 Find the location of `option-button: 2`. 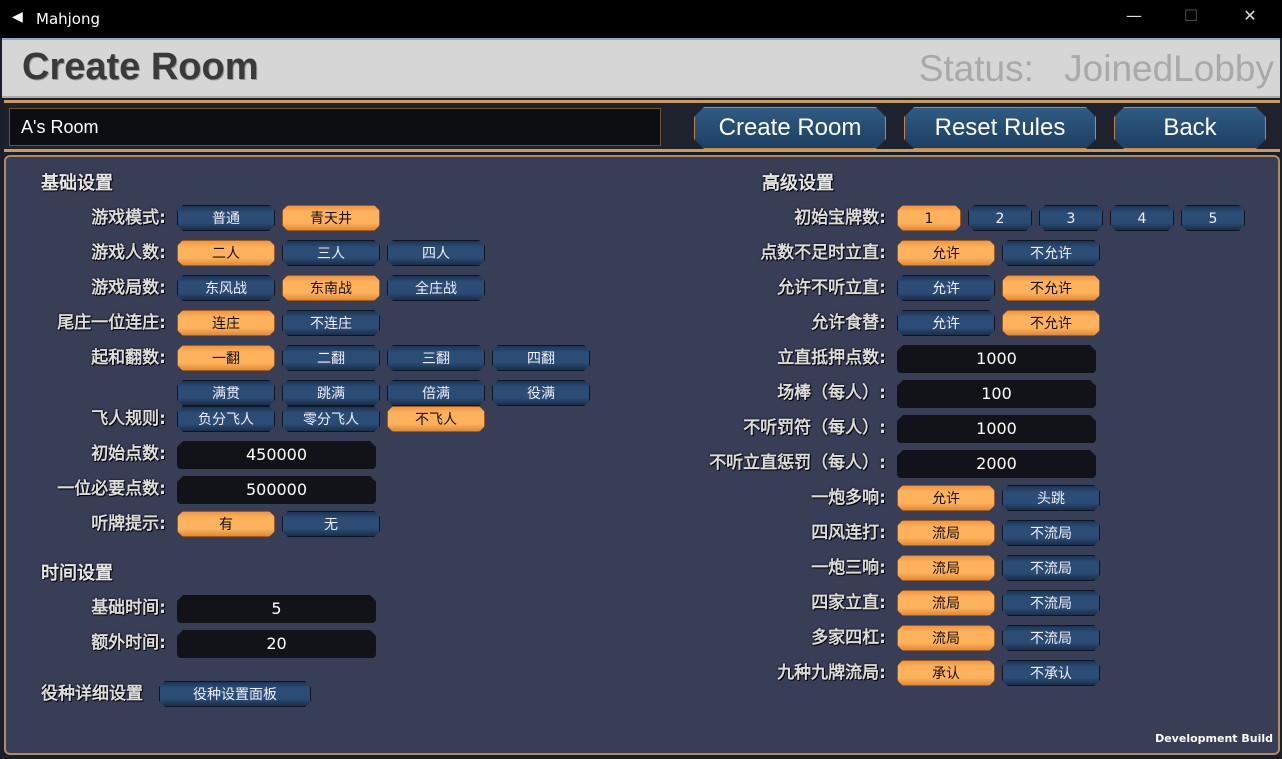

option-button: 2 is located at coordinates (1000, 218).